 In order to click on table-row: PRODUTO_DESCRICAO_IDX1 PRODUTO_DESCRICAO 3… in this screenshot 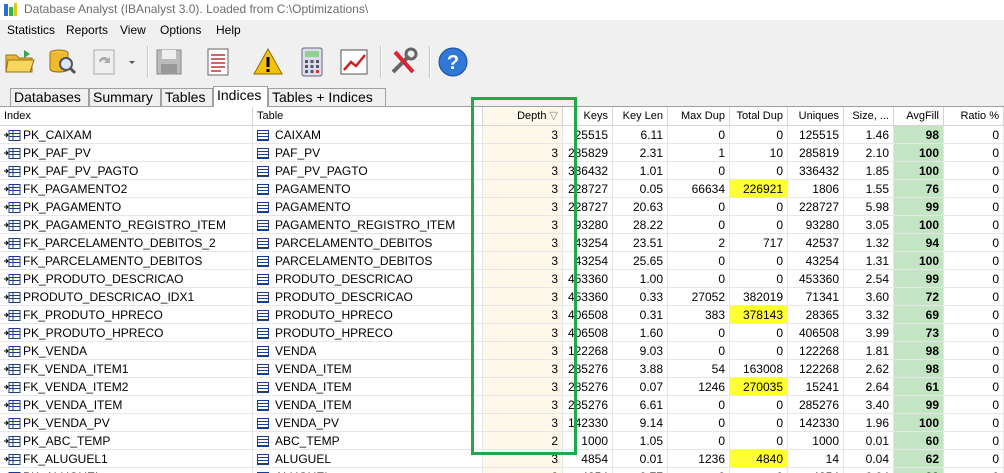, I will do `click(502, 297)`.